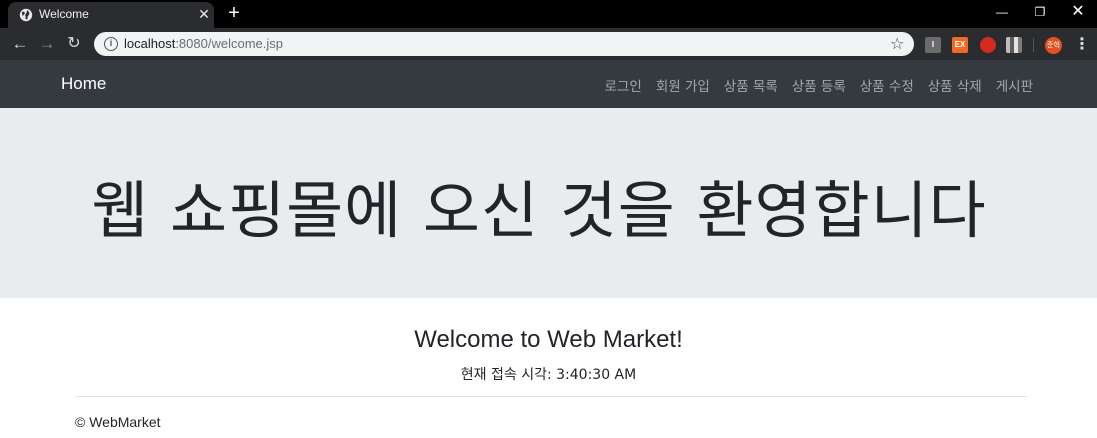 The image size is (1097, 438). What do you see at coordinates (933, 45) in the screenshot?
I see `extension-i-icon: I` at bounding box center [933, 45].